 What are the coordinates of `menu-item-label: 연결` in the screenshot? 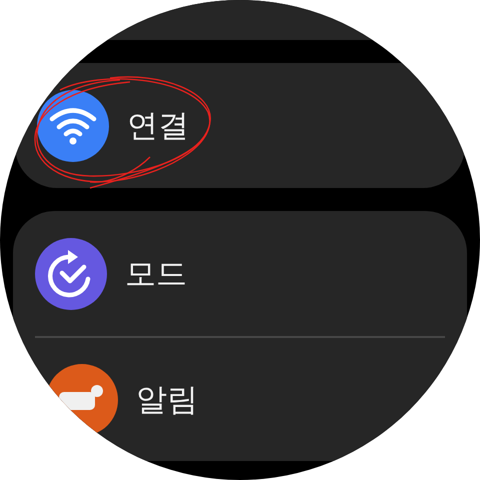 It's located at (158, 125).